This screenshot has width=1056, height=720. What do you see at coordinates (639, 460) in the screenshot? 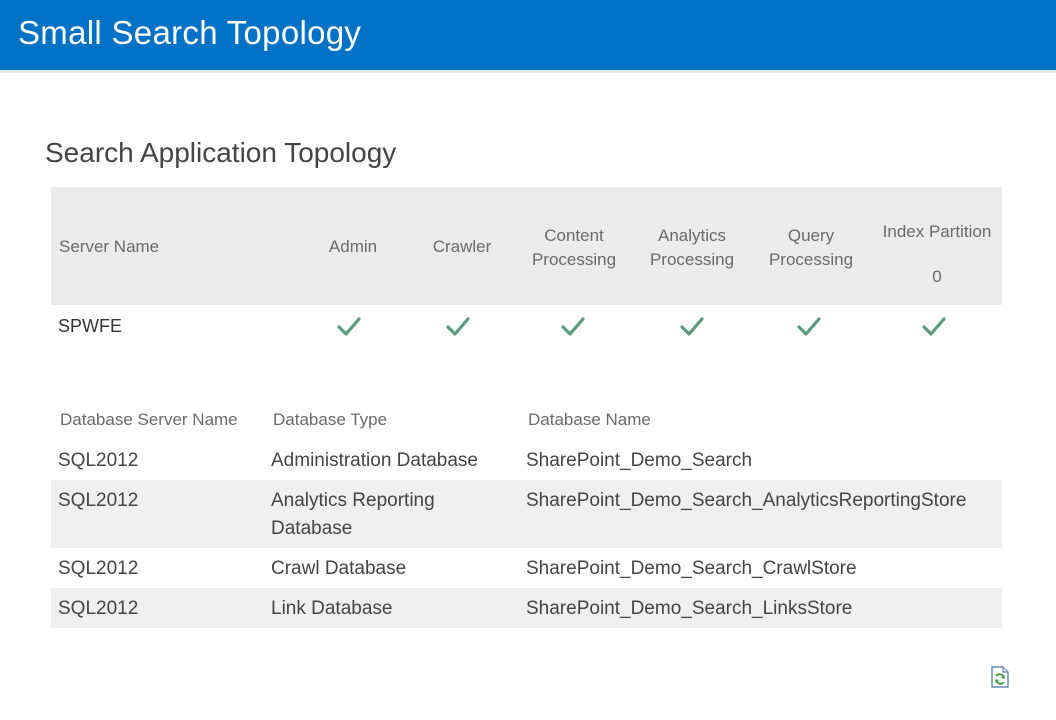
I see `db-name-cell: SharePoint_Demo_Search` at bounding box center [639, 460].